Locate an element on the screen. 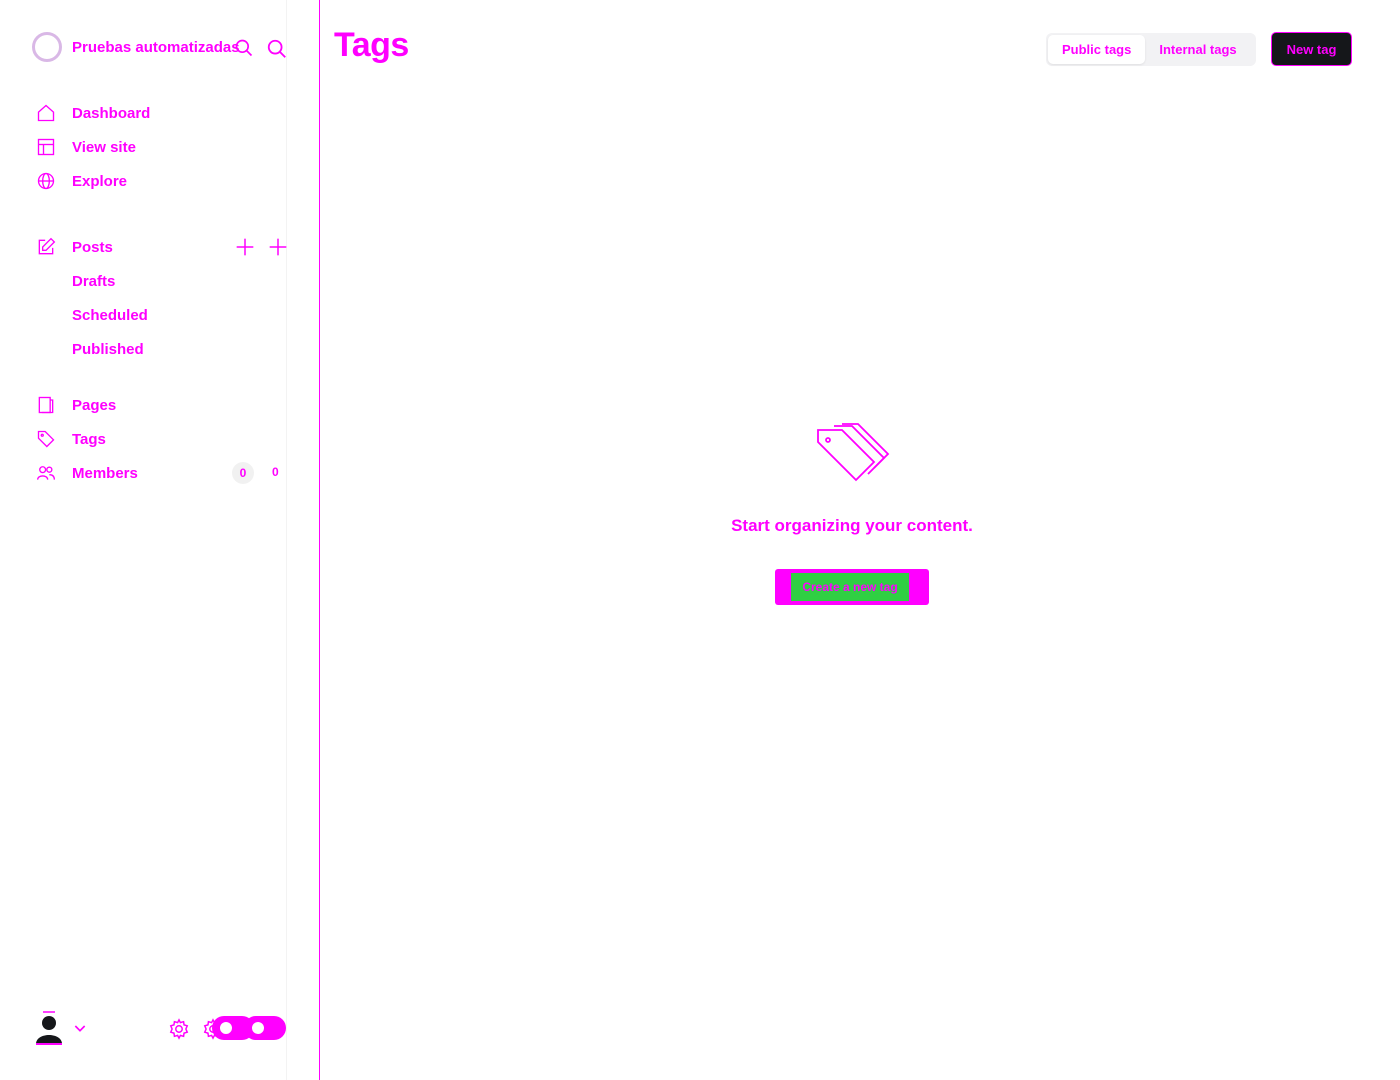 This screenshot has height=1080, width=1400. sidebar-item-view-site: View site is located at coordinates (86, 147).